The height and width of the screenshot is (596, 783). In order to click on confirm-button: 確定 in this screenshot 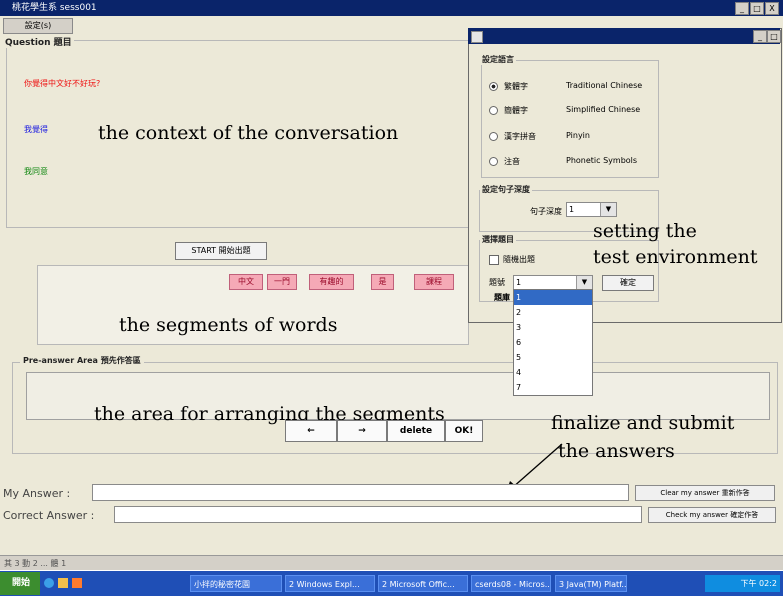, I will do `click(628, 283)`.